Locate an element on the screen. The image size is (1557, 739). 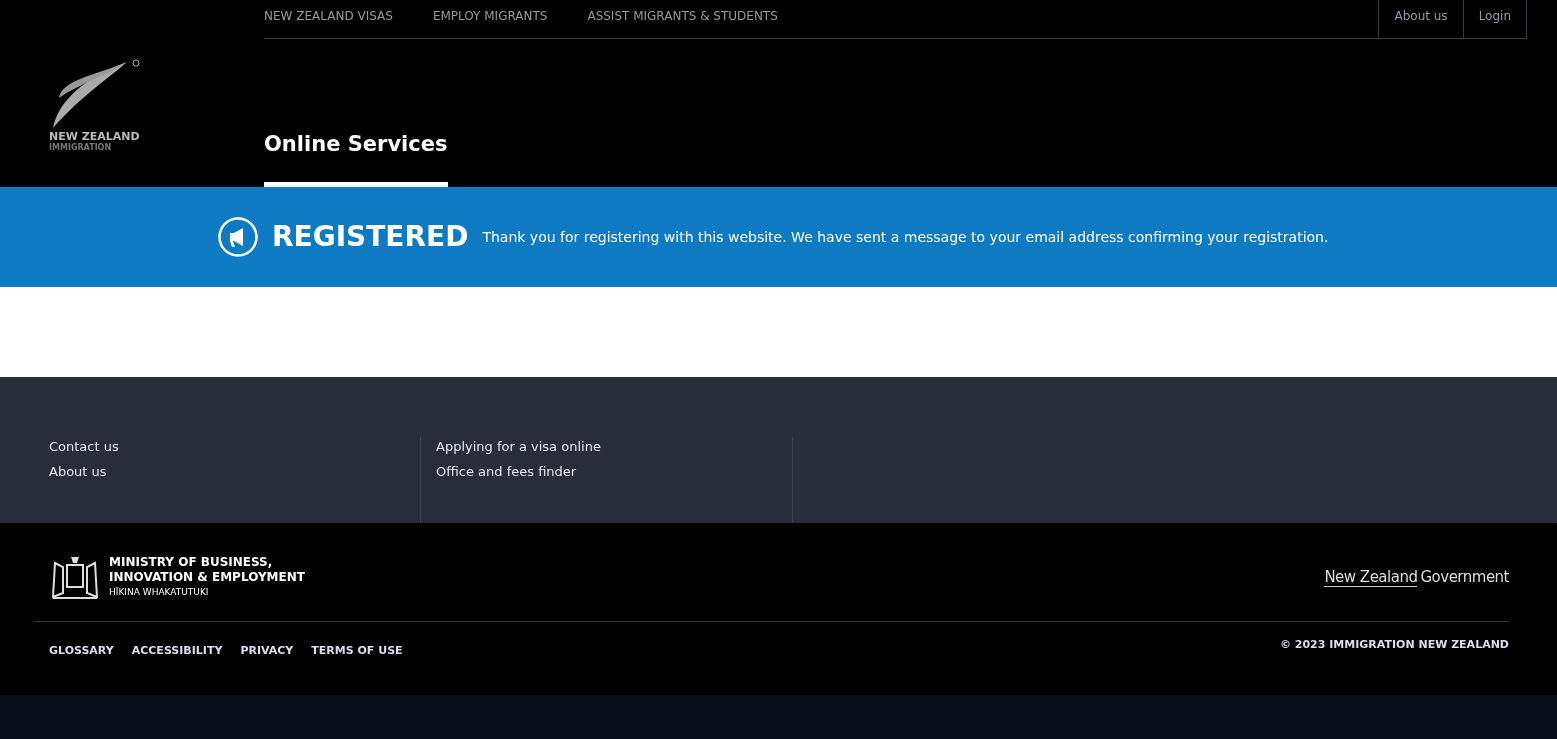
ministry-subtitle: HĪKINA WHAKATUTUKI is located at coordinates (159, 592).